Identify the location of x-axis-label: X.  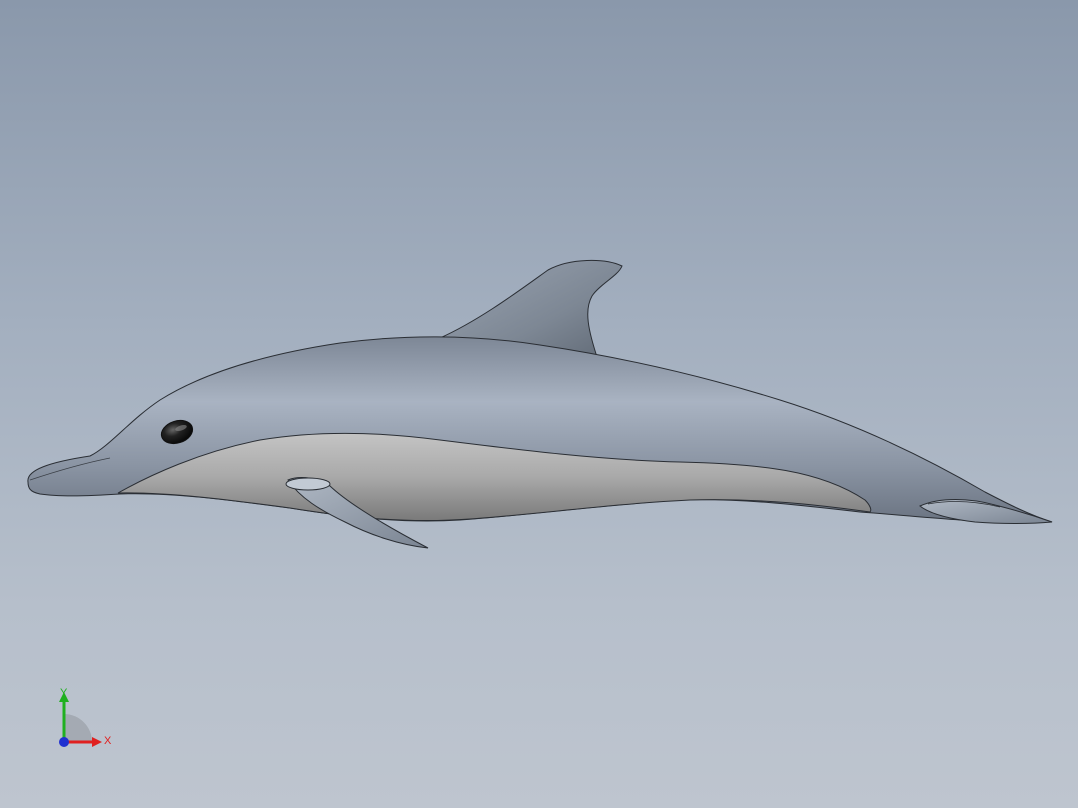
(108, 741).